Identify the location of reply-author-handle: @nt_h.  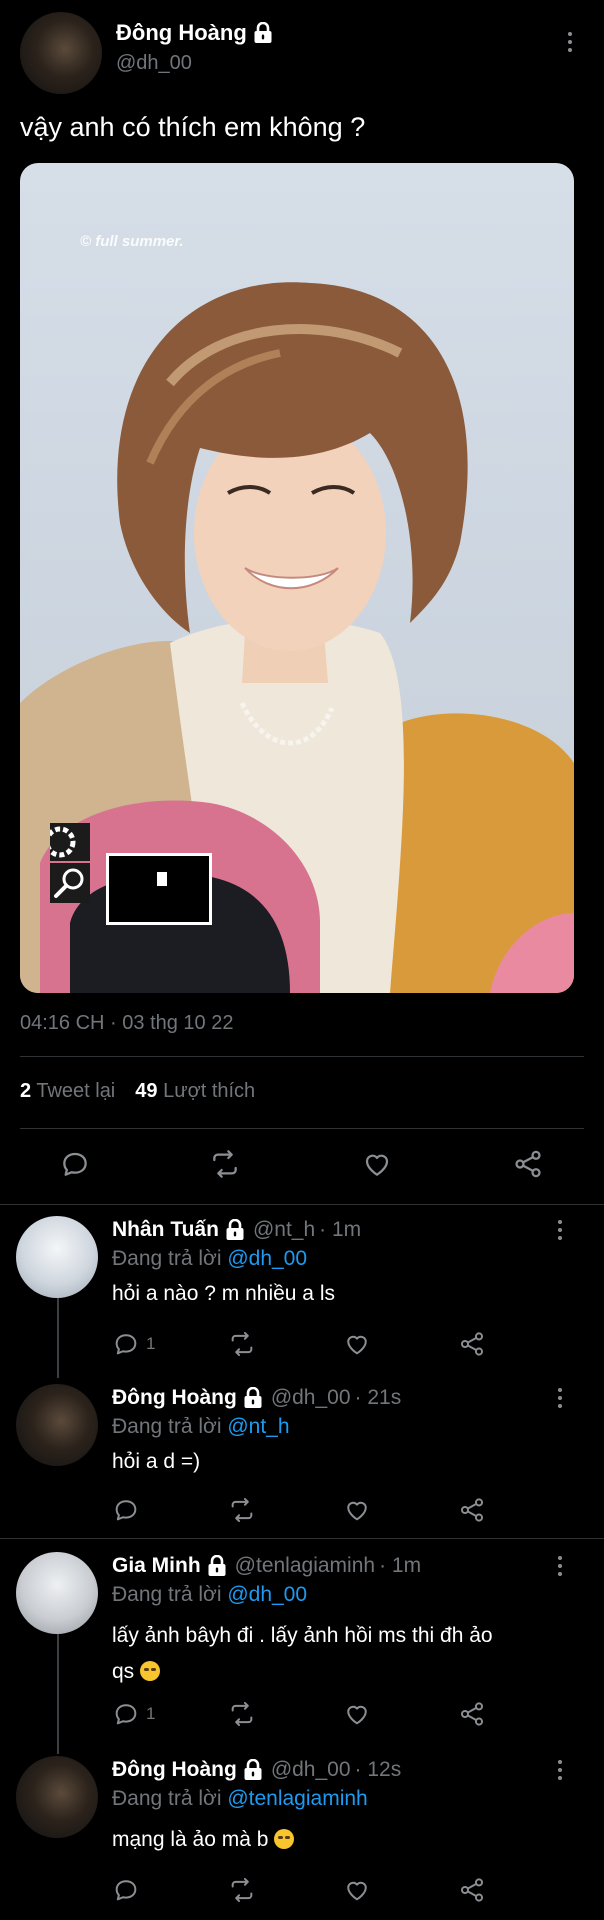
(284, 1230).